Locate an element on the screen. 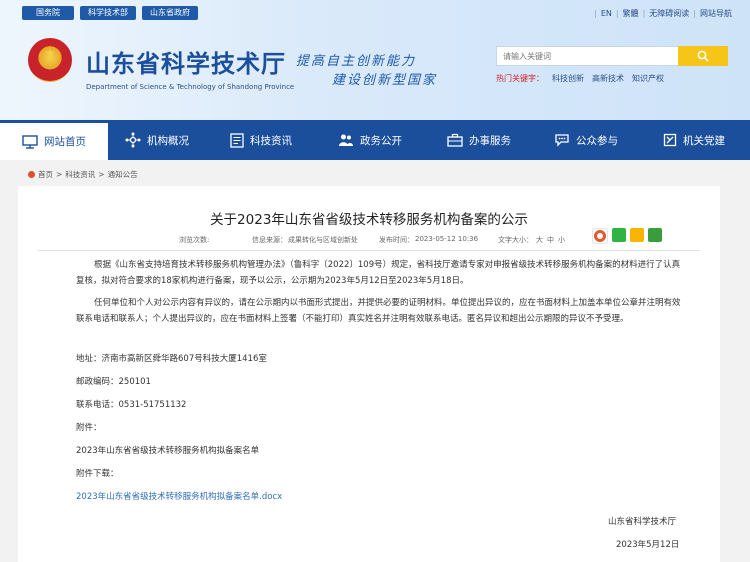 This screenshot has width=750, height=562. sign-date: 2023年5月12日 is located at coordinates (648, 545).